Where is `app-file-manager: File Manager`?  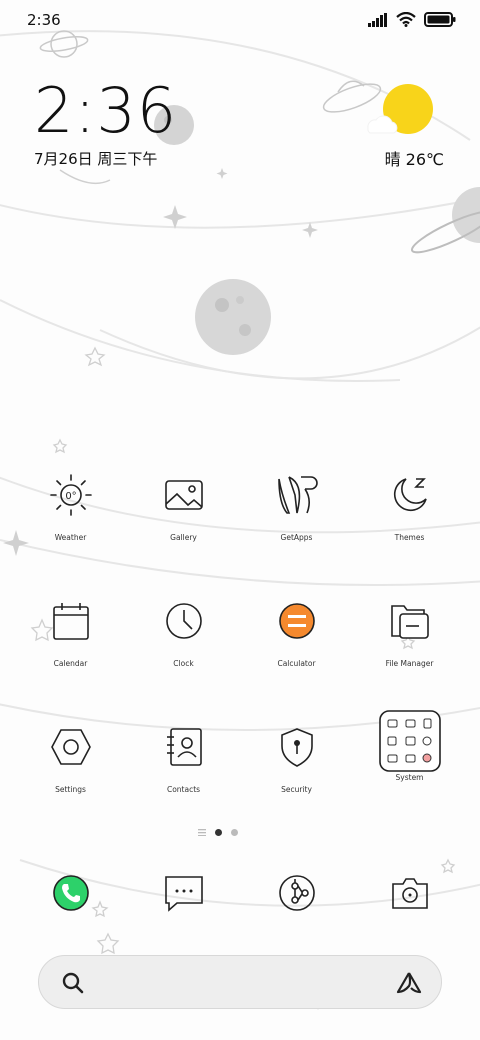 app-file-manager: File Manager is located at coordinates (409, 632).